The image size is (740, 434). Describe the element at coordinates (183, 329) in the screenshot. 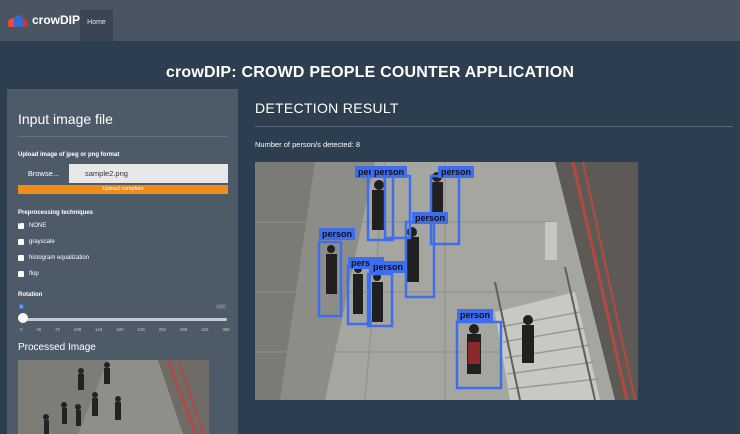

I see `tick-label: 288` at that location.